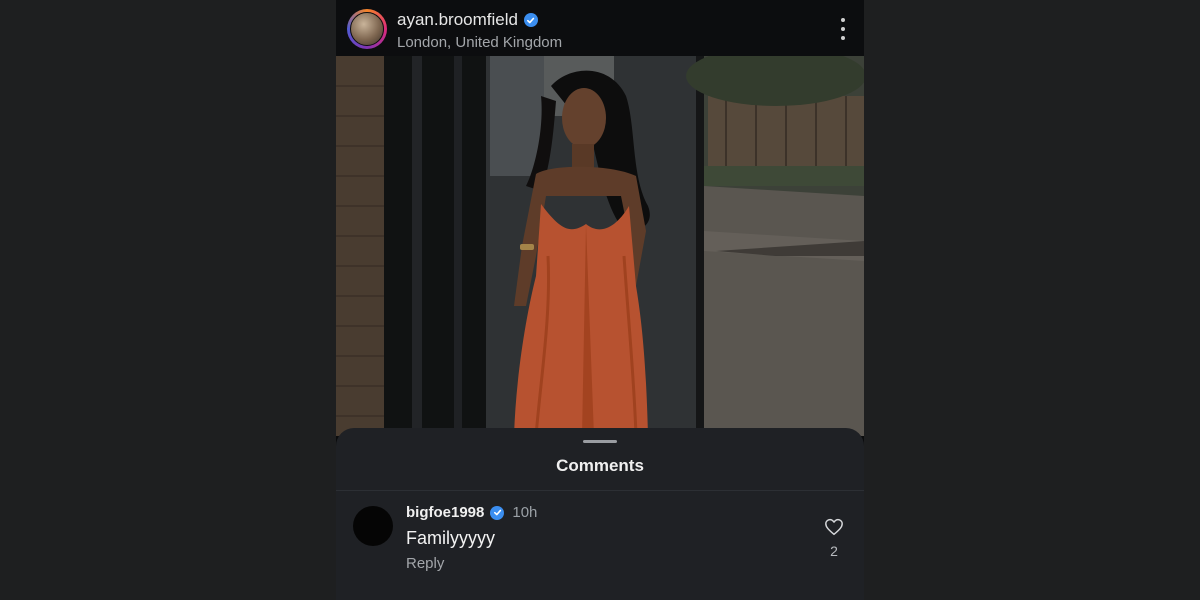 This screenshot has width=1200, height=600. Describe the element at coordinates (600, 441) in the screenshot. I see `sheet-drag-handle` at that location.